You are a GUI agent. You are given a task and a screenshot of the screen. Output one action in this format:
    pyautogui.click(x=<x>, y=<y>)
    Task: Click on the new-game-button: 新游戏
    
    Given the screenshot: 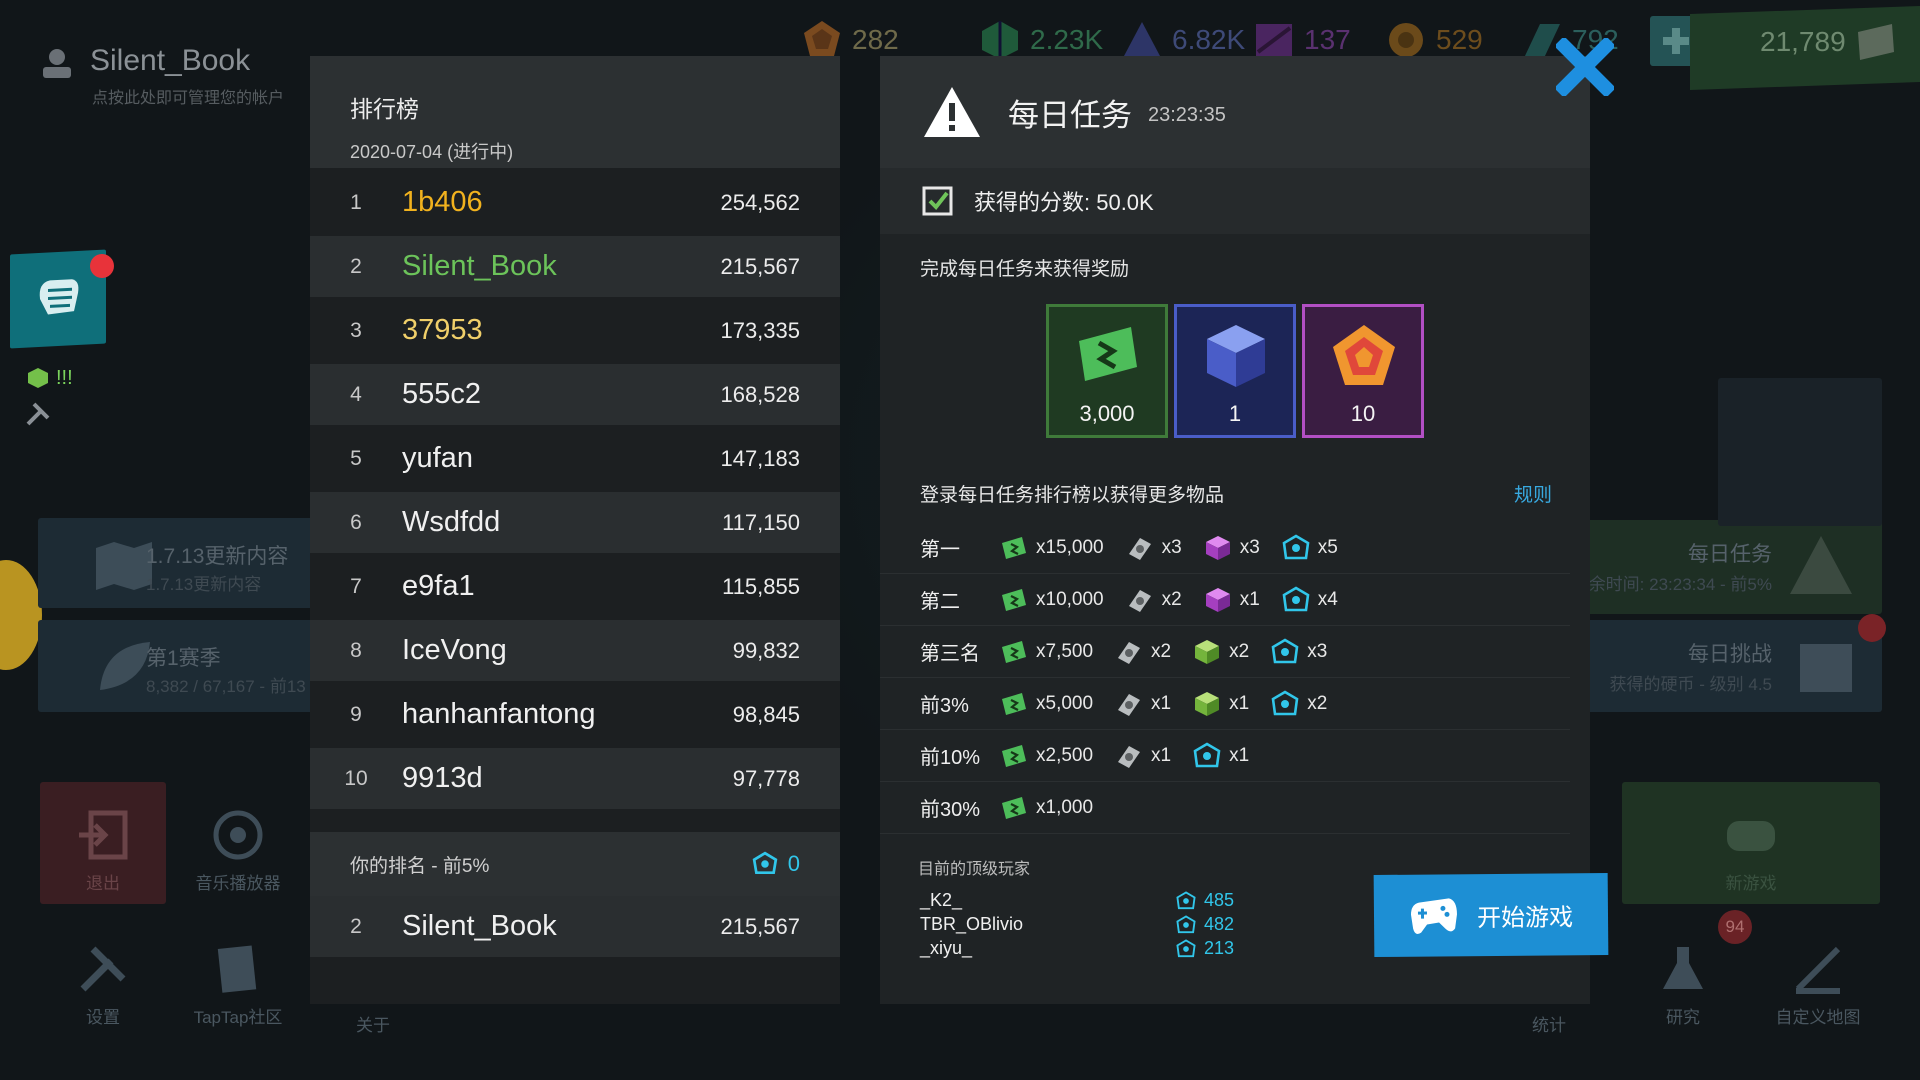 What is the action you would take?
    pyautogui.click(x=1751, y=843)
    